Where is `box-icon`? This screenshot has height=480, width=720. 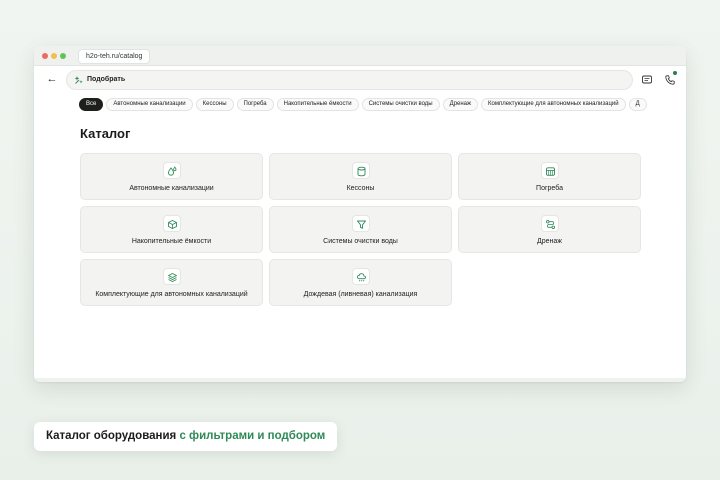 box-icon is located at coordinates (172, 224).